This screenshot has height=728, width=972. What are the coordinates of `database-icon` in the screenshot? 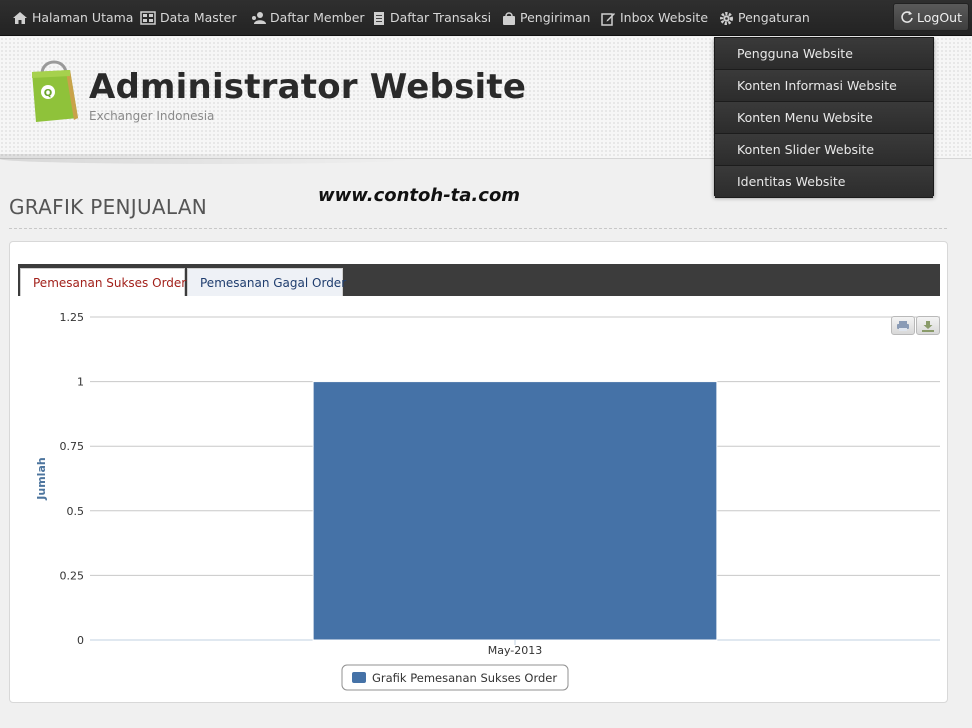 It's located at (148, 18).